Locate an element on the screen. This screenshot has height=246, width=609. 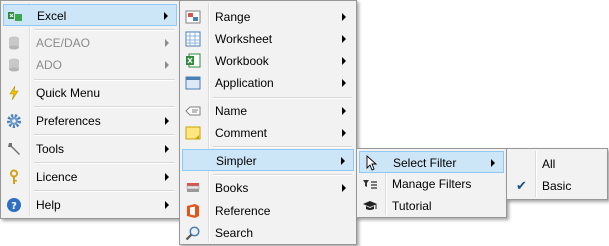
menu-item-label: Name is located at coordinates (231, 111).